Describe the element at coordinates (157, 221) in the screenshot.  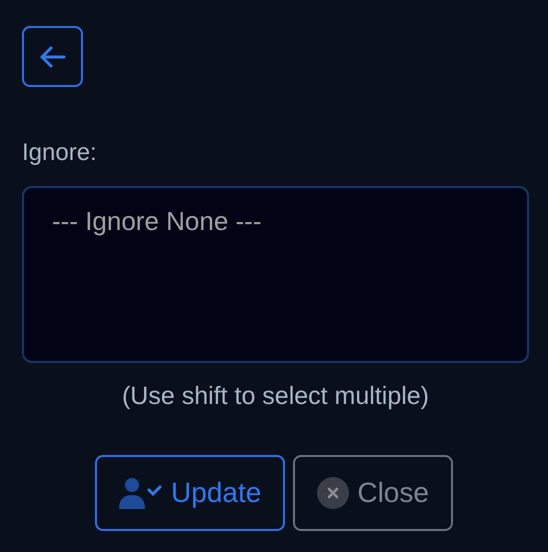
I see `list-option: --- Ignore None ---` at that location.